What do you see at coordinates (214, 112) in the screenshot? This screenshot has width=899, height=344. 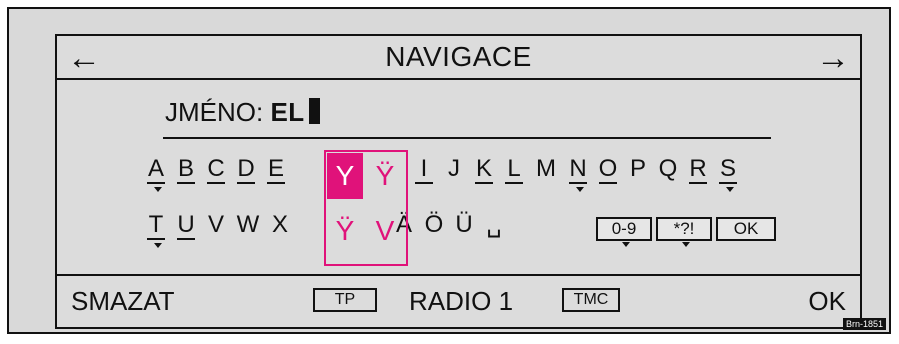 I see `name-label: JMÉNO:` at bounding box center [214, 112].